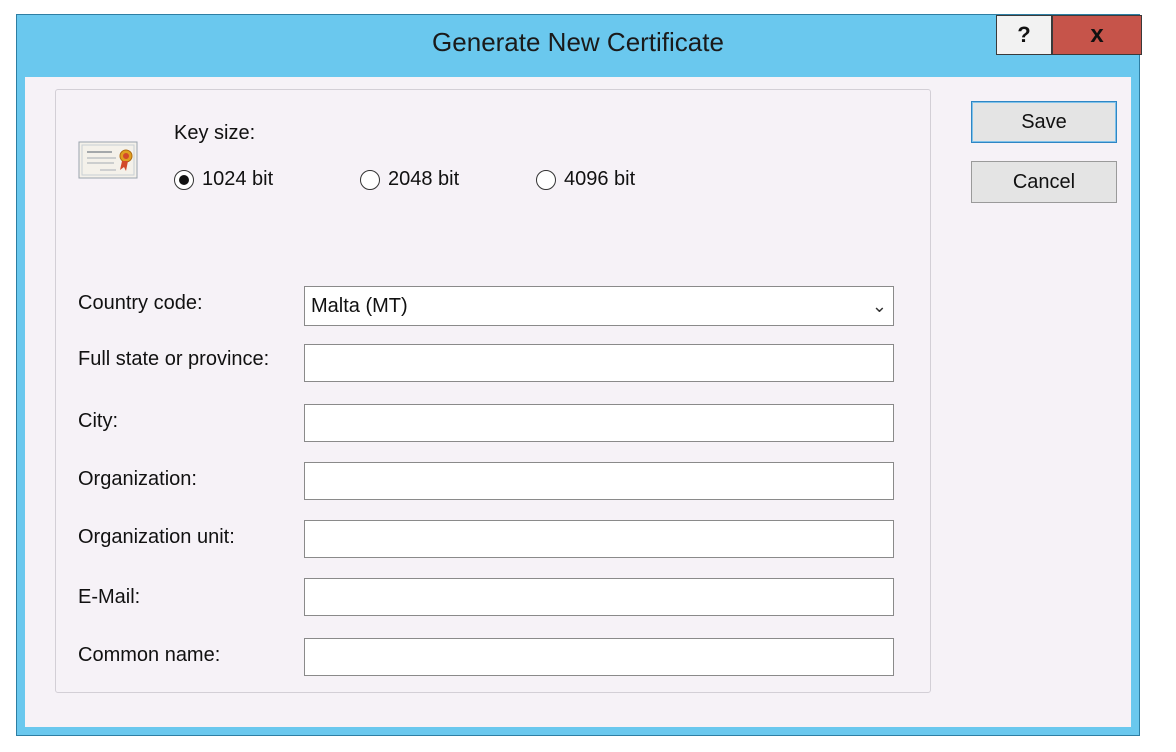  What do you see at coordinates (156, 537) in the screenshot?
I see `organization-unit-label: Organization unit:` at bounding box center [156, 537].